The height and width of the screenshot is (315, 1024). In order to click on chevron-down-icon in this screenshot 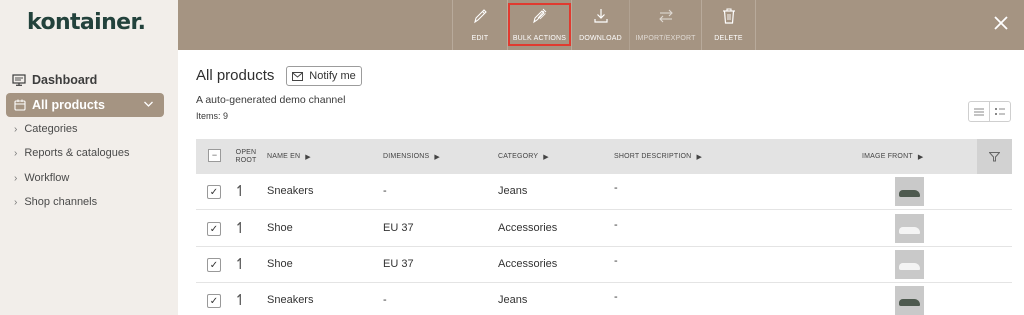, I will do `click(148, 104)`.